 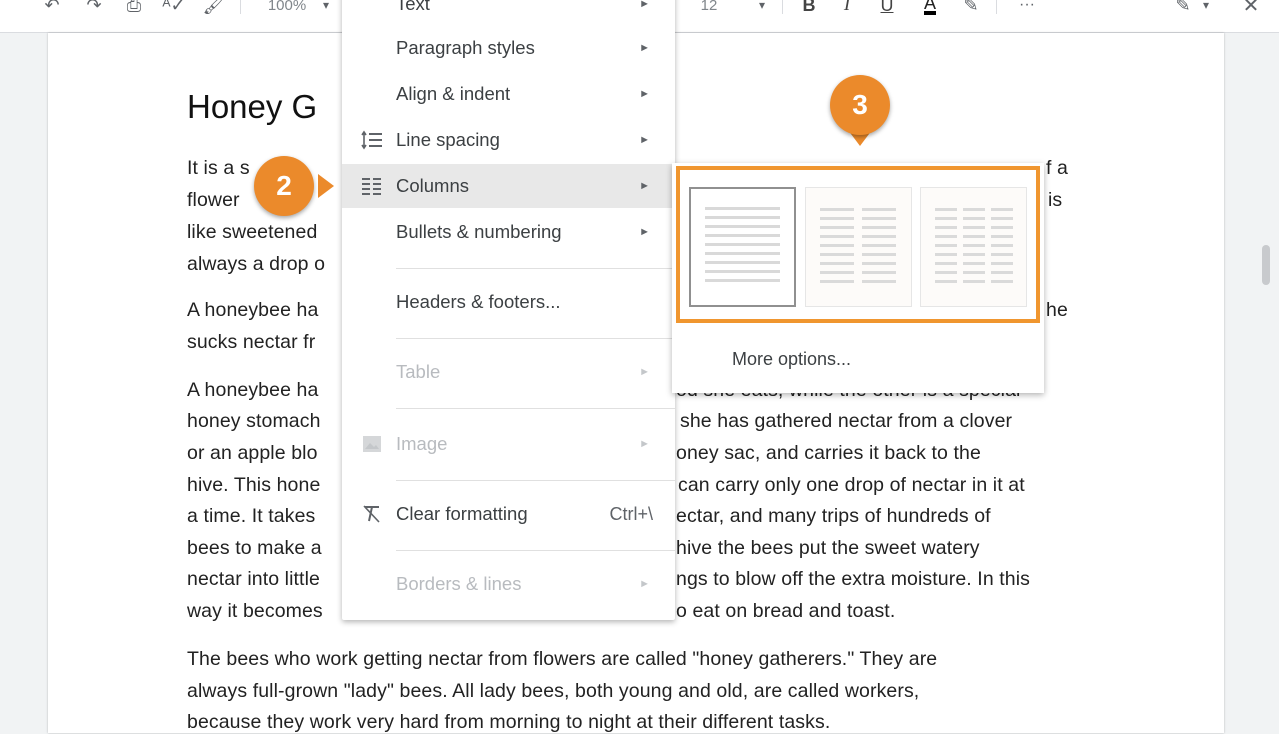 What do you see at coordinates (846, 421) in the screenshot?
I see `document-line-fragment: she has gathered nectar from a clover` at bounding box center [846, 421].